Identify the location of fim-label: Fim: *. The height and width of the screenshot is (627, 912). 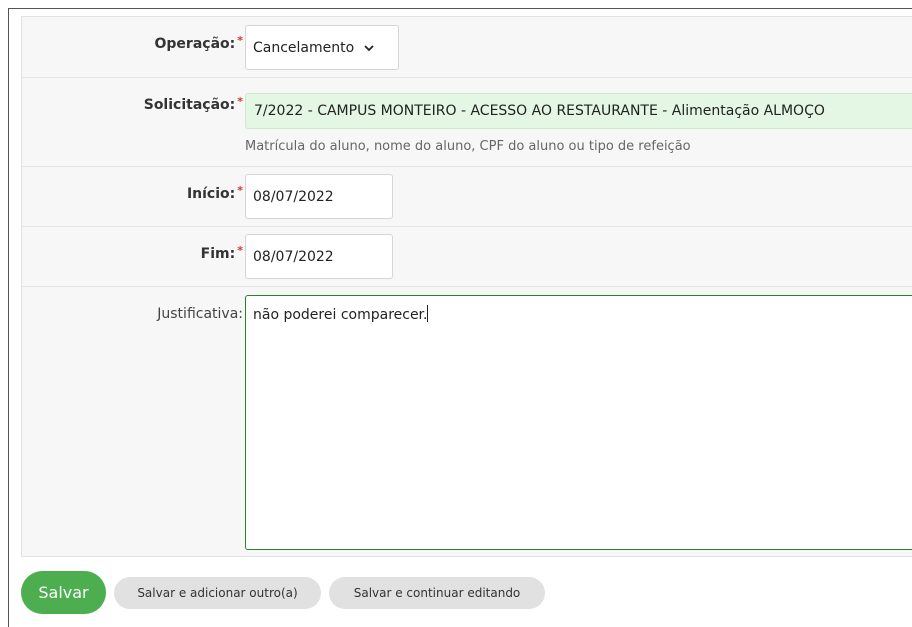
(221, 253).